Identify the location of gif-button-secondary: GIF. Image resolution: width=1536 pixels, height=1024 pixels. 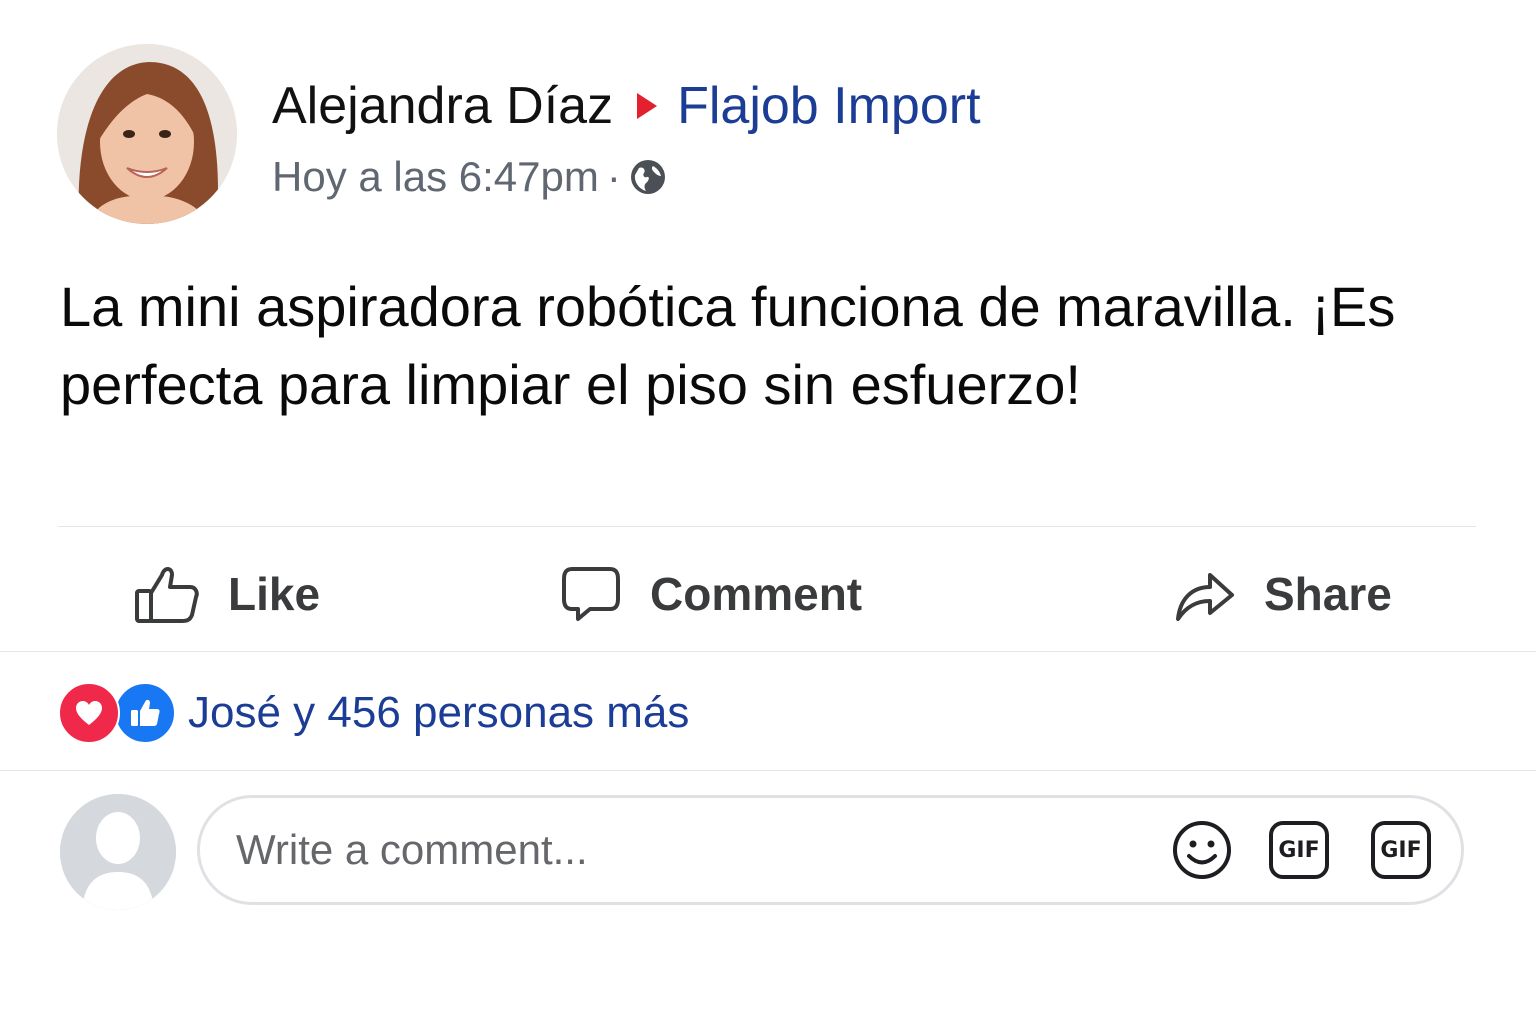
(1401, 850).